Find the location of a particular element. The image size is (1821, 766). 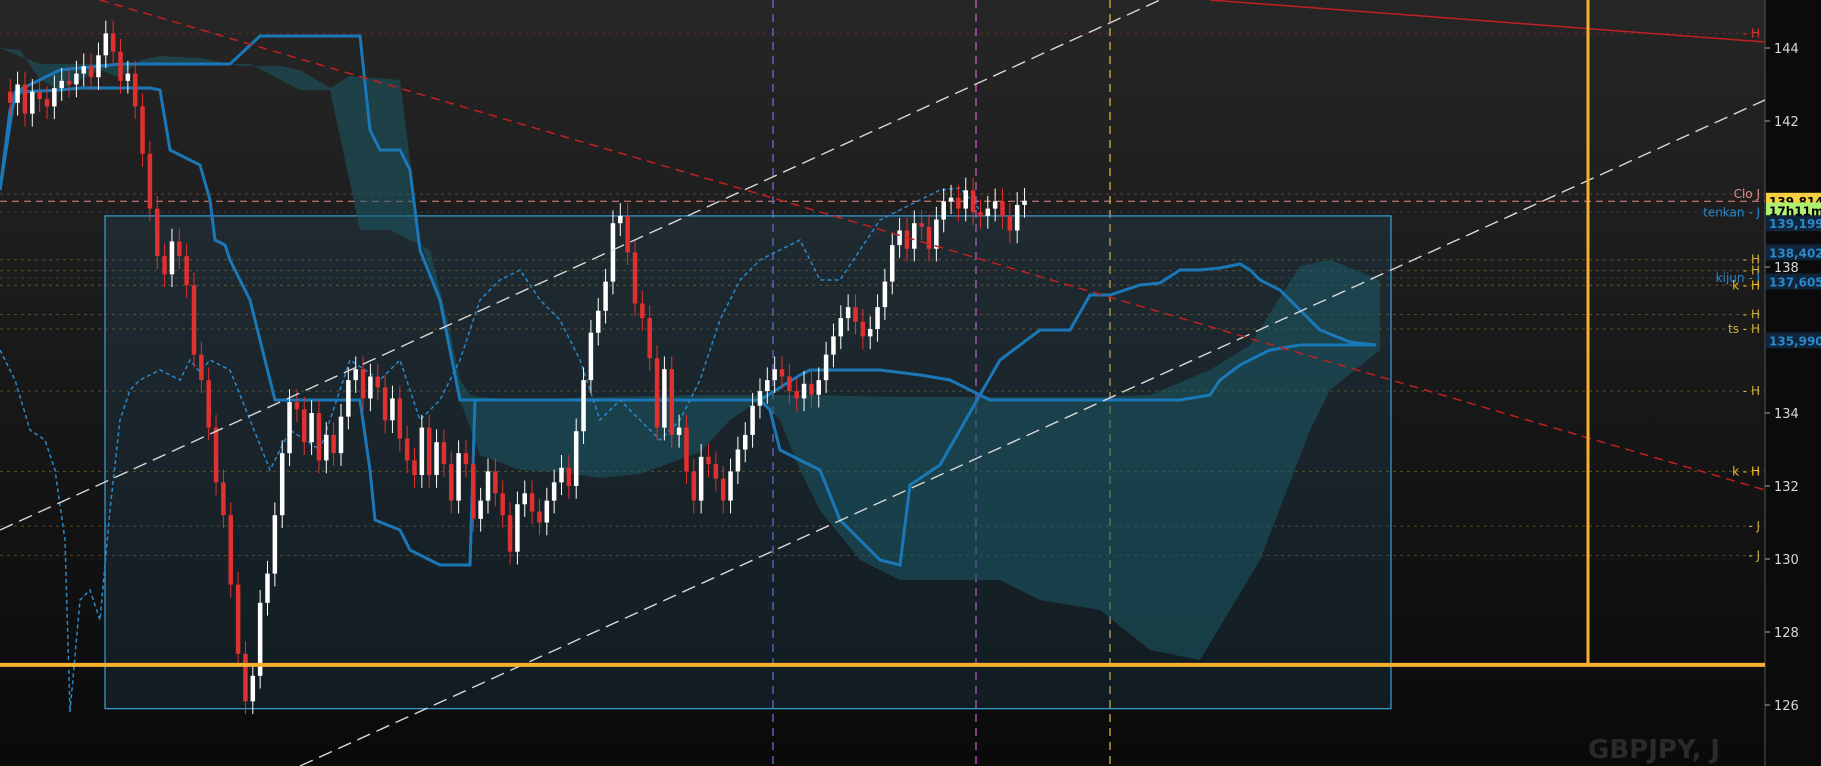

y-tick-label-3: 132 is located at coordinates (1786, 487).